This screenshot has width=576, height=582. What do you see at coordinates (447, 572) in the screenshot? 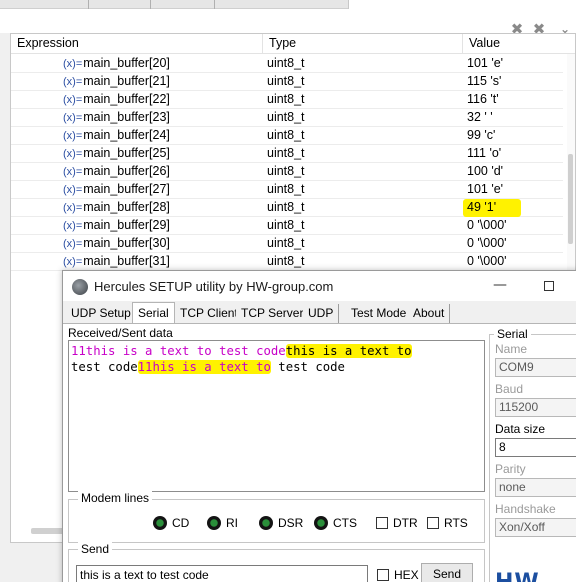
I see `send-button: Send` at bounding box center [447, 572].